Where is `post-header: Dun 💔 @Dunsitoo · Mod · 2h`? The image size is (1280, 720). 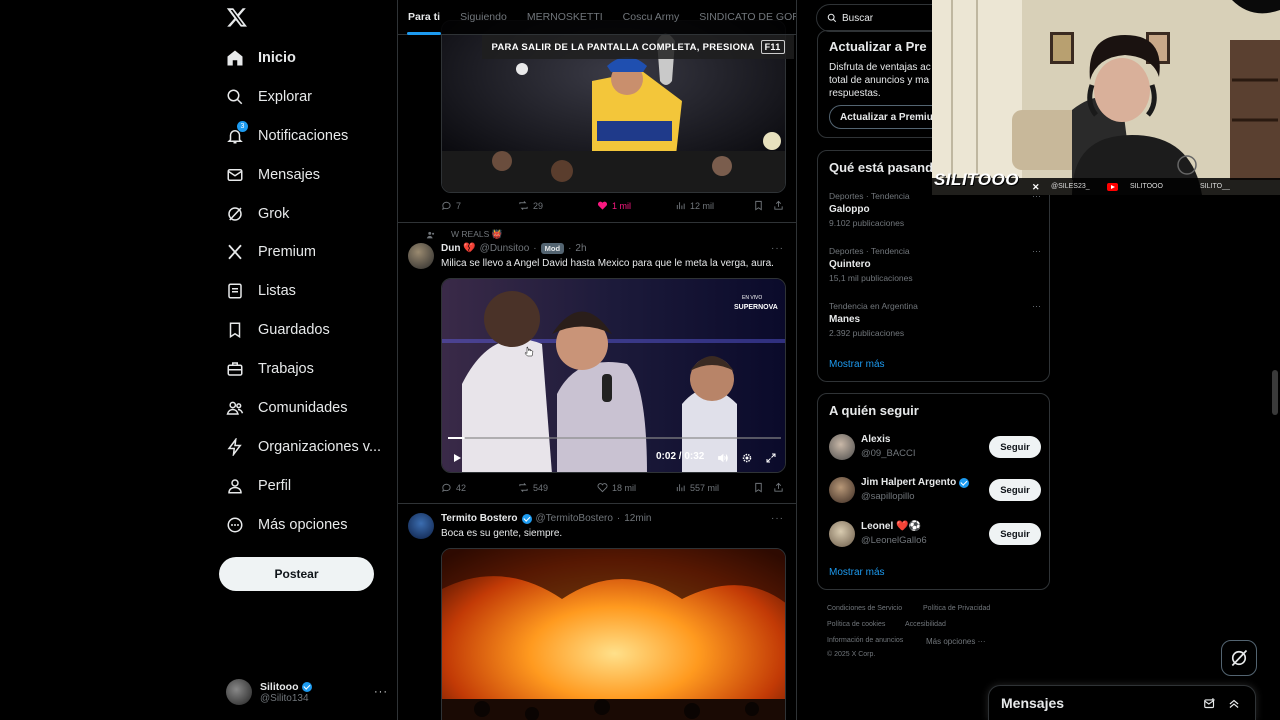 post-header: Dun 💔 @Dunsitoo · Mod · 2h is located at coordinates (514, 248).